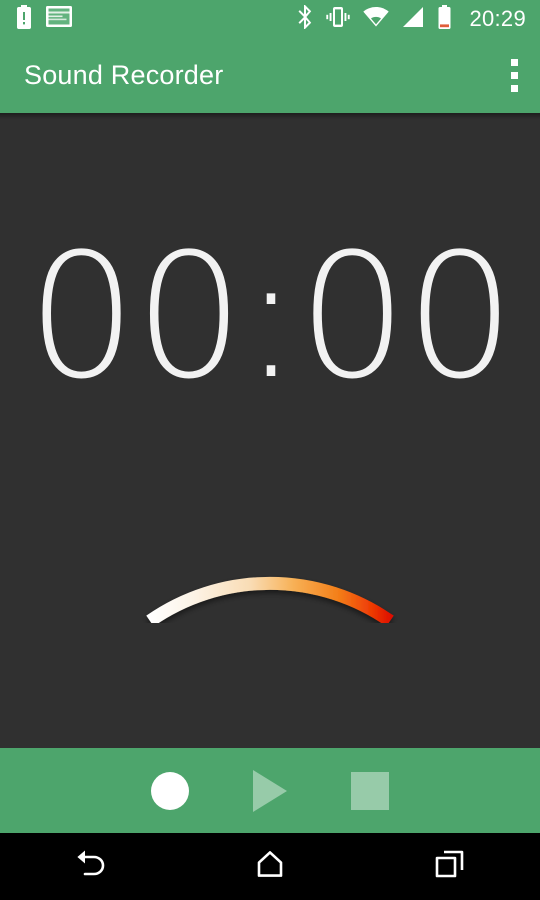 The width and height of the screenshot is (540, 900). Describe the element at coordinates (338, 19) in the screenshot. I see `vibrate-icon` at that location.